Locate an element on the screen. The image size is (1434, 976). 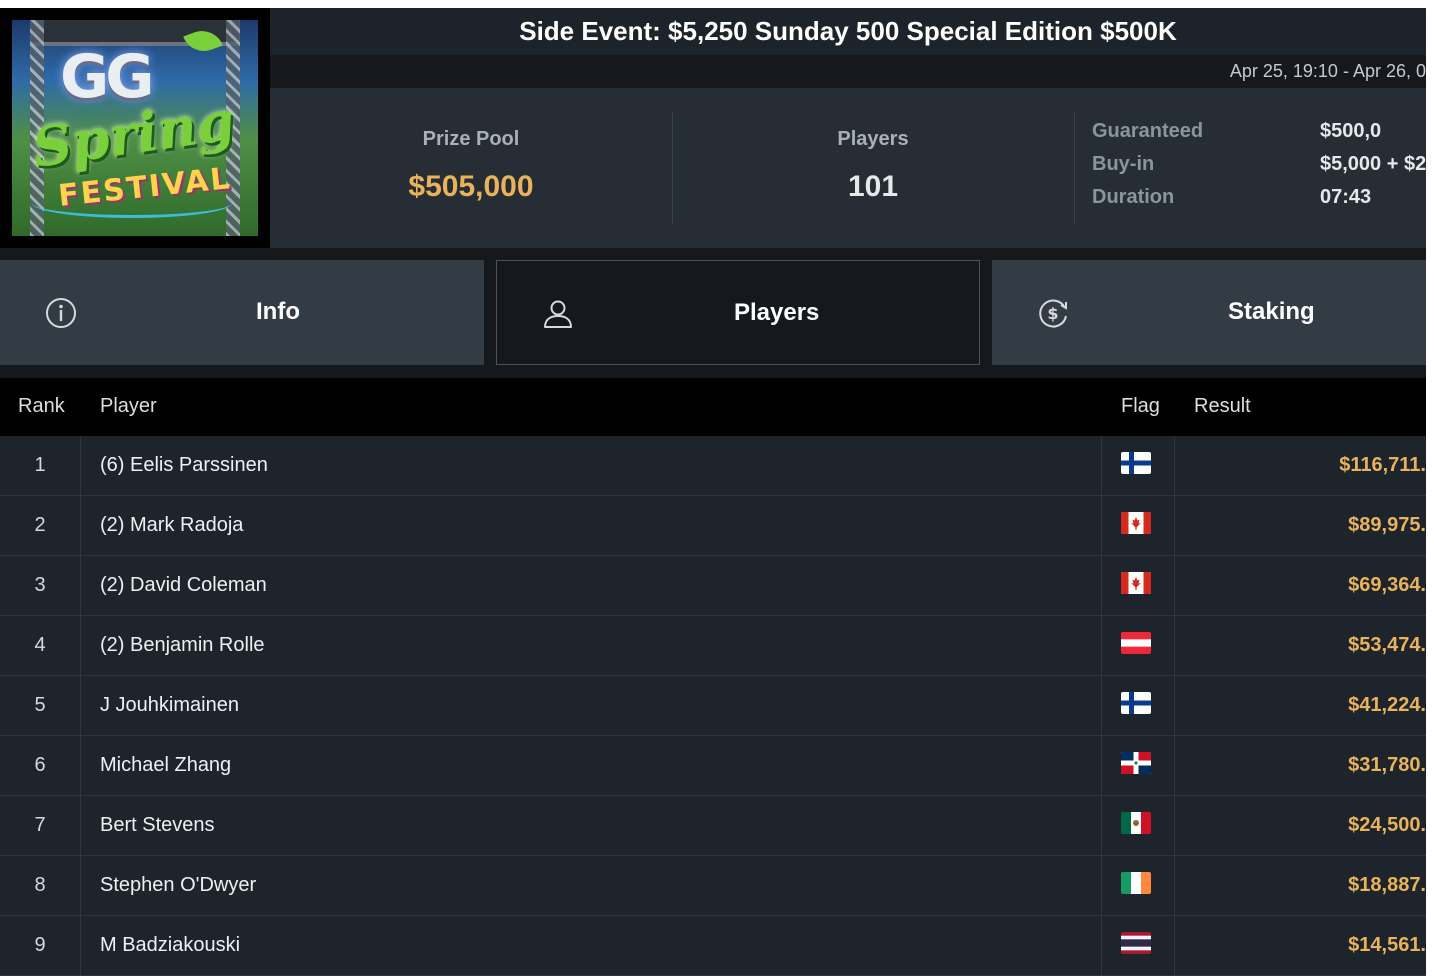
rank-cell: 4 is located at coordinates (40, 645).